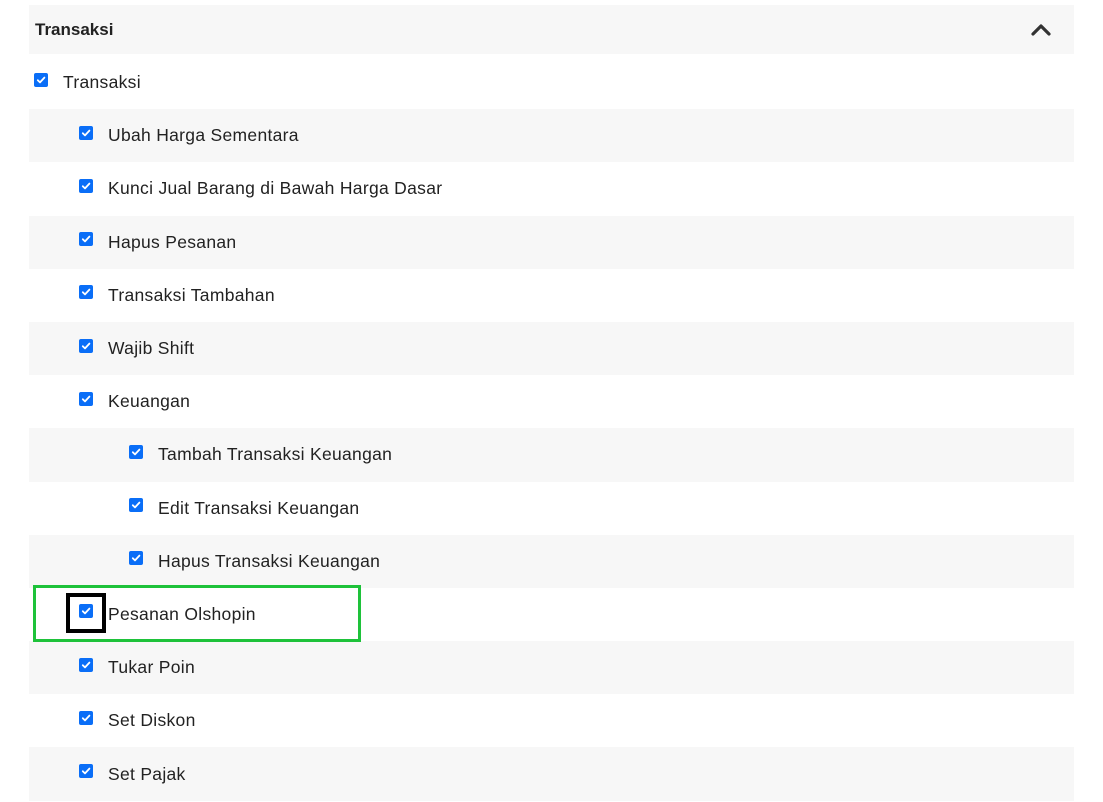 The height and width of the screenshot is (802, 1103). I want to click on permission-label: Keuangan, so click(149, 401).